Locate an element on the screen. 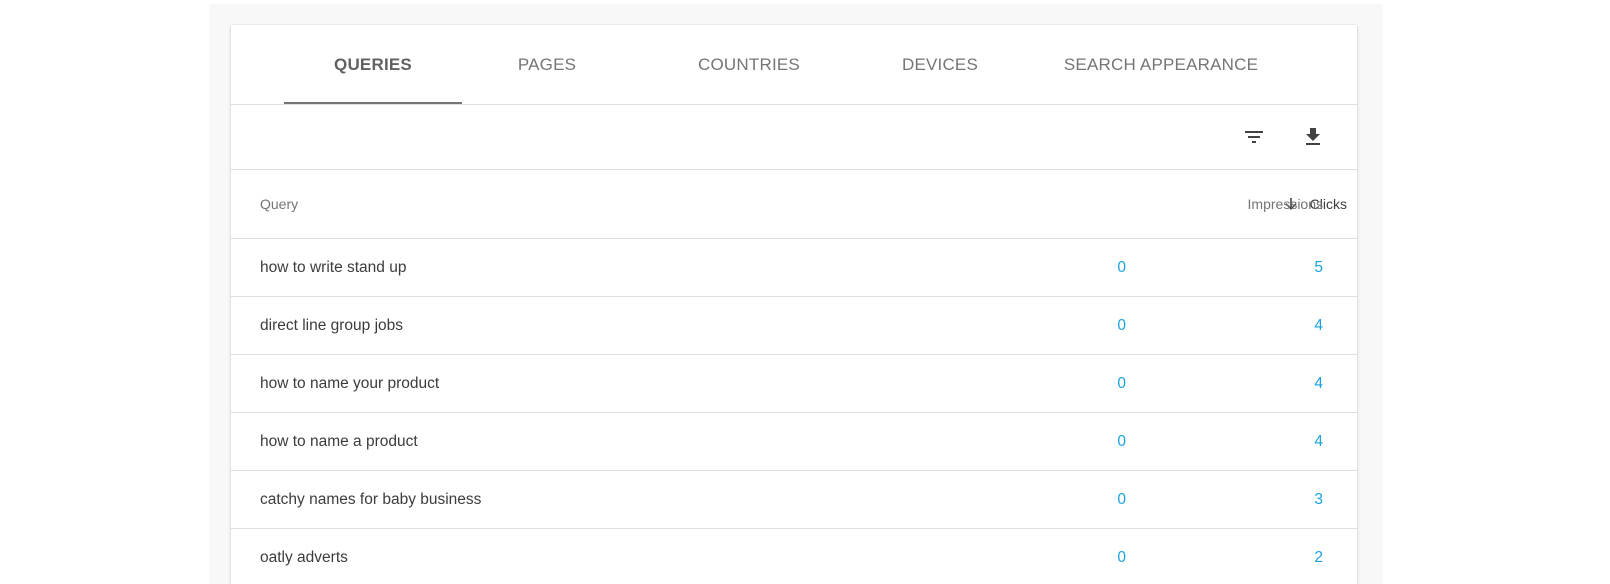  filter-button is located at coordinates (1254, 137).